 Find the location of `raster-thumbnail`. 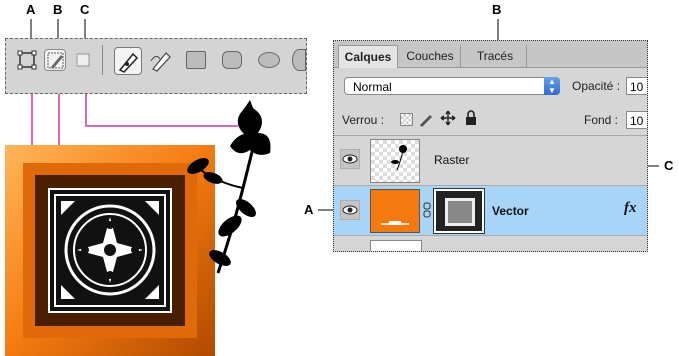

raster-thumbnail is located at coordinates (395, 161).